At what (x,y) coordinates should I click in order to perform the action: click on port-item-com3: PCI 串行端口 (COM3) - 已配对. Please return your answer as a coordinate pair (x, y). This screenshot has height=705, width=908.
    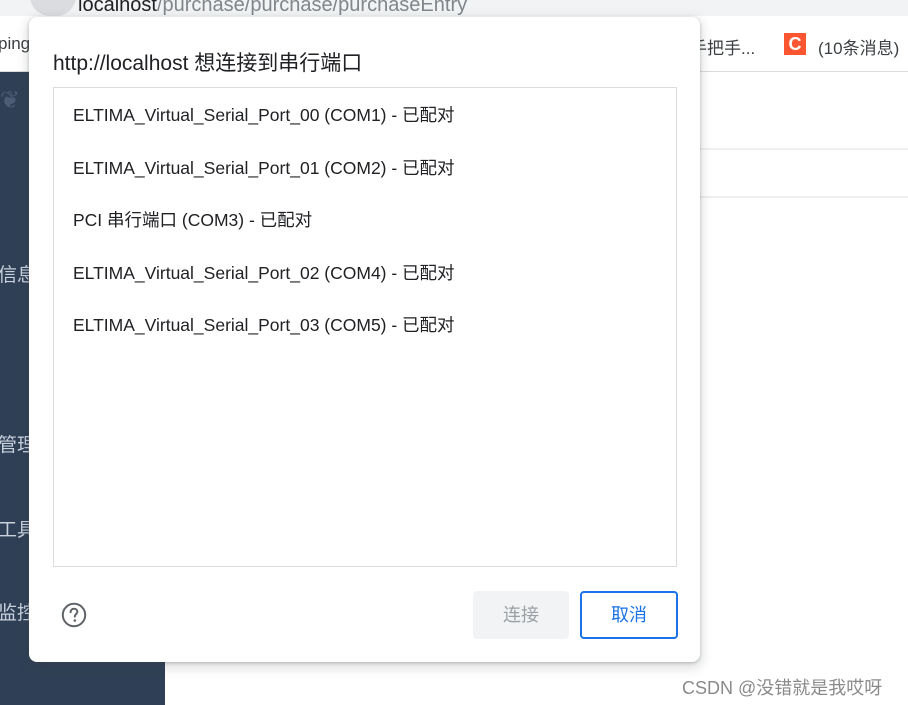
    Looking at the image, I should click on (365, 220).